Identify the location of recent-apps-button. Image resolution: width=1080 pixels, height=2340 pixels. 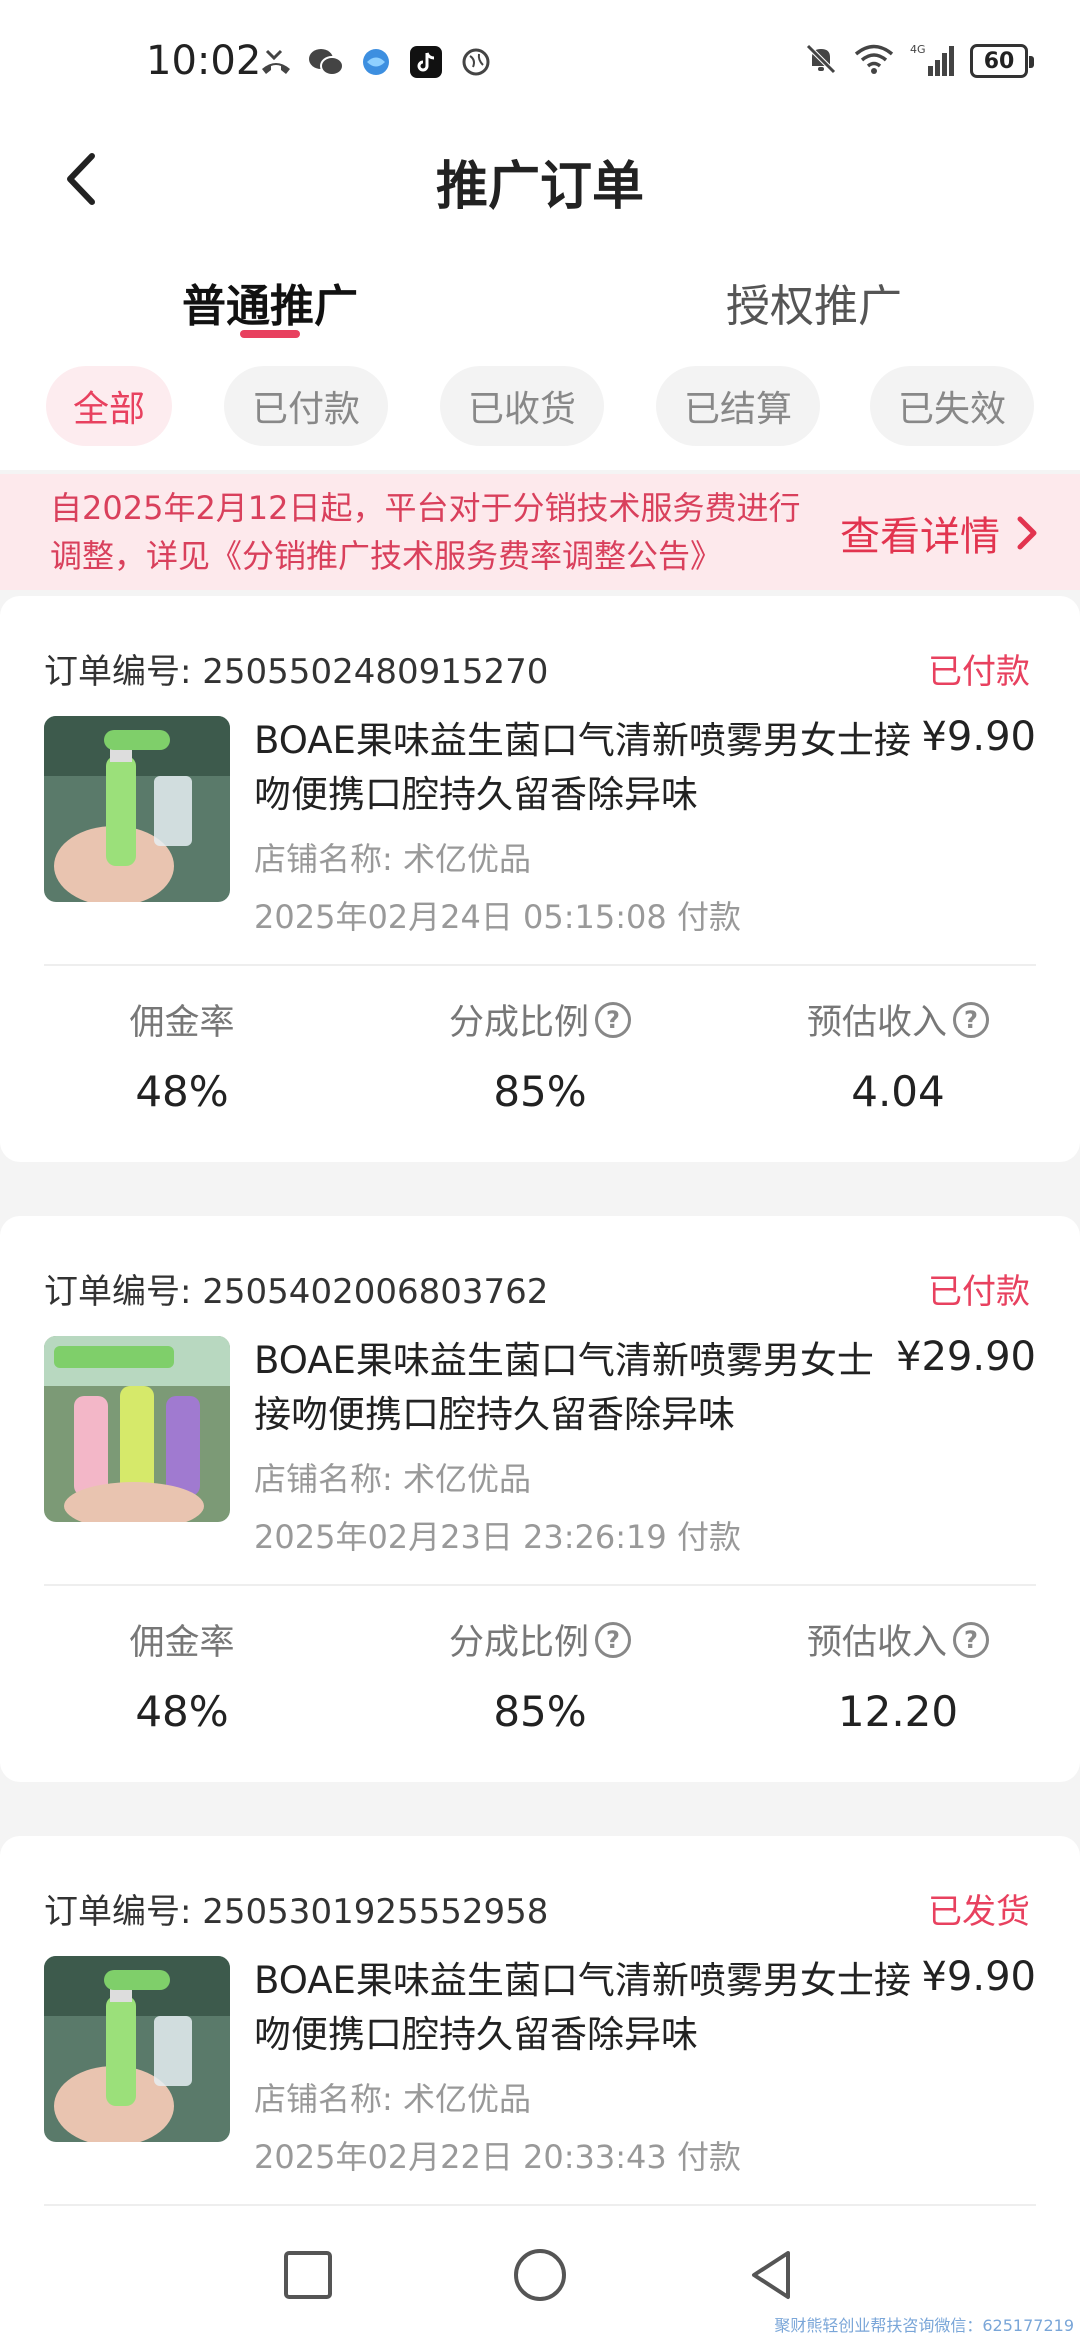
(308, 2275).